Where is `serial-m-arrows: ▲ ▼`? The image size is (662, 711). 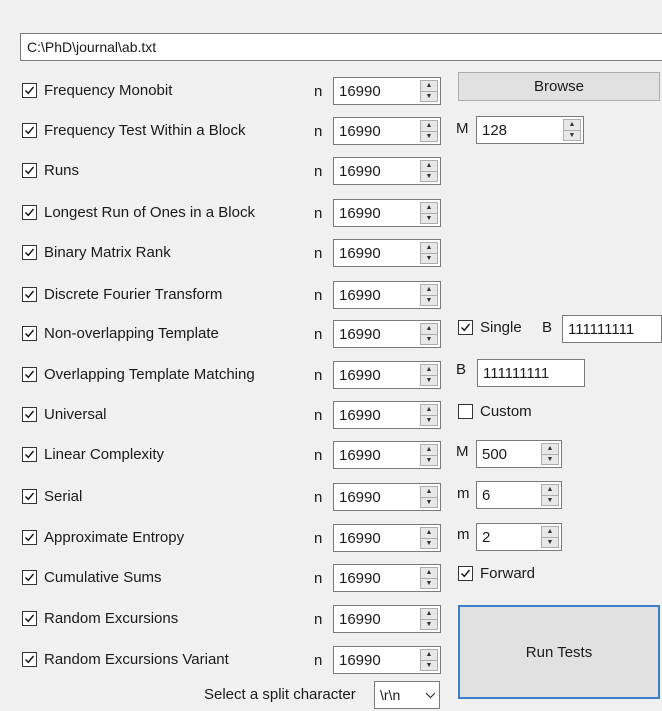 serial-m-arrows: ▲ ▼ is located at coordinates (550, 495).